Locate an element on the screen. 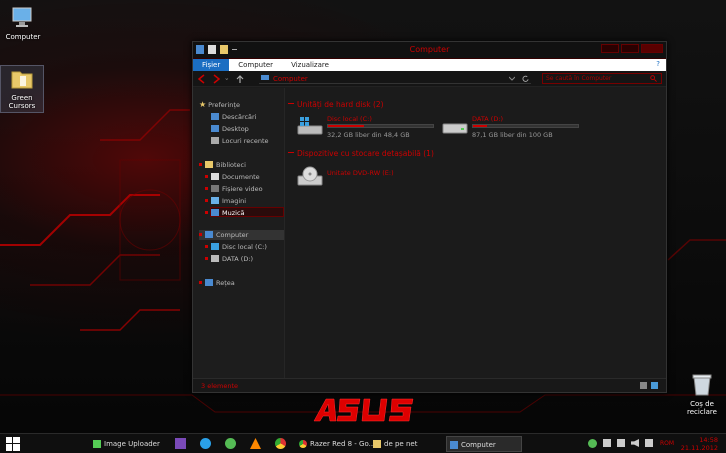 The width and height of the screenshot is (726, 453). visual-studio-icon is located at coordinates (180, 443).